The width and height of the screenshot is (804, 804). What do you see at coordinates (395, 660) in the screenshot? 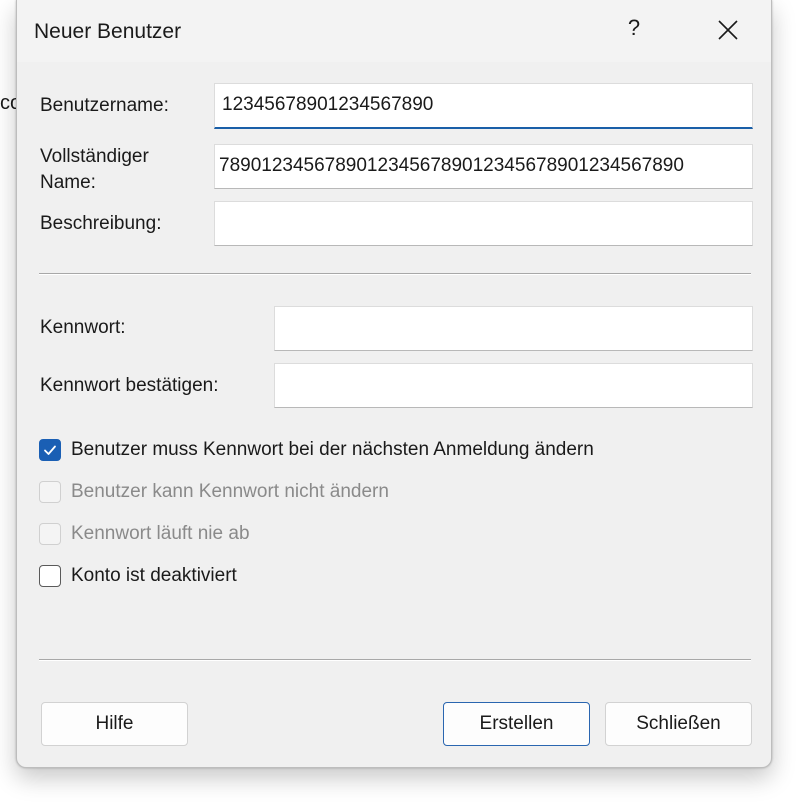
I see `separator-bottom` at bounding box center [395, 660].